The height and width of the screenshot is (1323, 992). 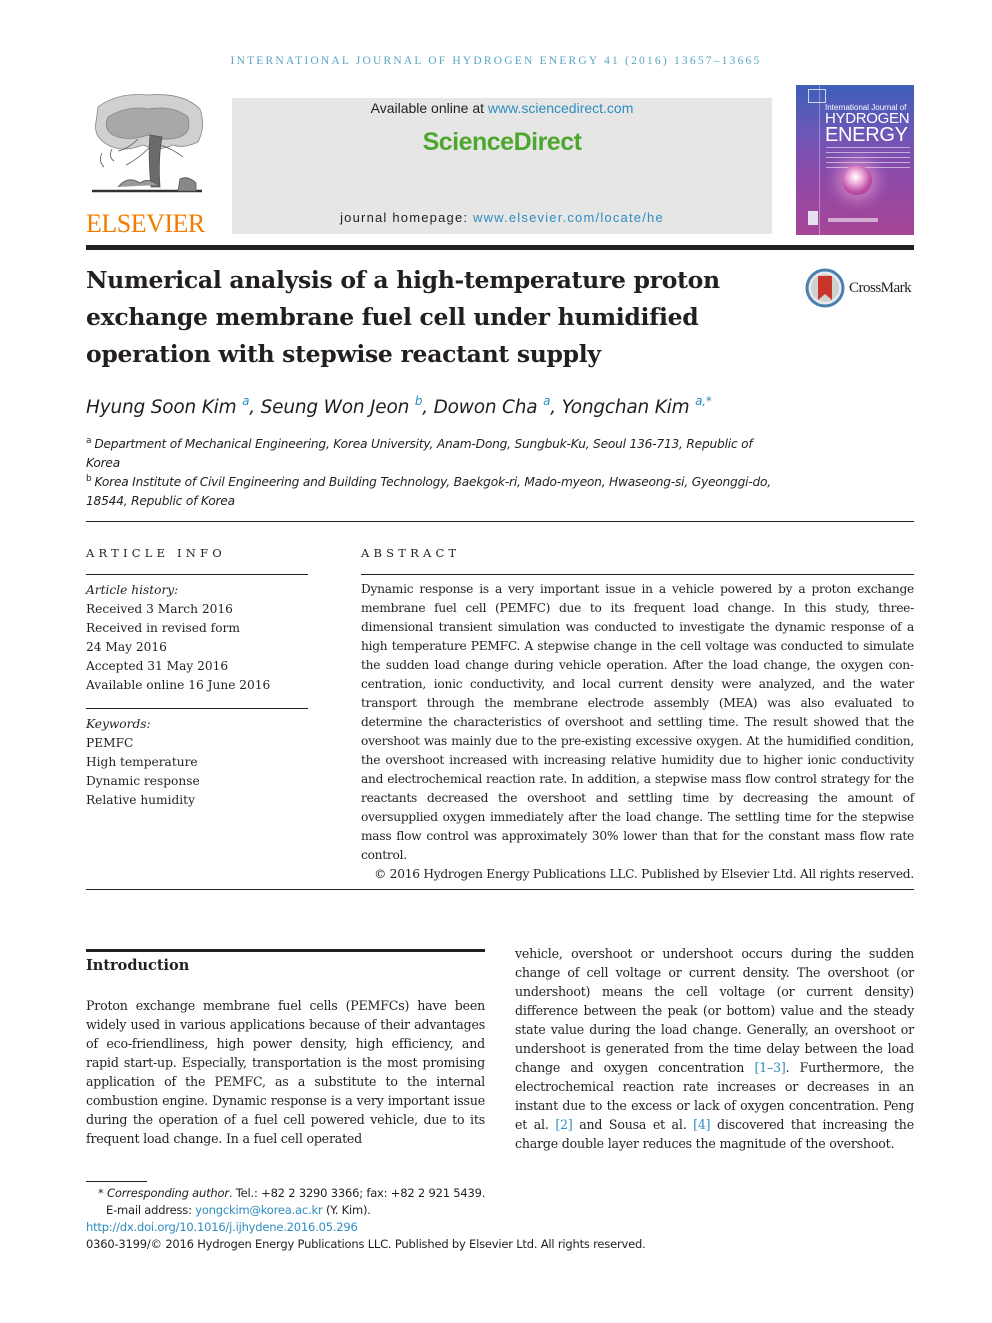 What do you see at coordinates (335, 407) in the screenshot?
I see `author-name: Seung Won Jeon` at bounding box center [335, 407].